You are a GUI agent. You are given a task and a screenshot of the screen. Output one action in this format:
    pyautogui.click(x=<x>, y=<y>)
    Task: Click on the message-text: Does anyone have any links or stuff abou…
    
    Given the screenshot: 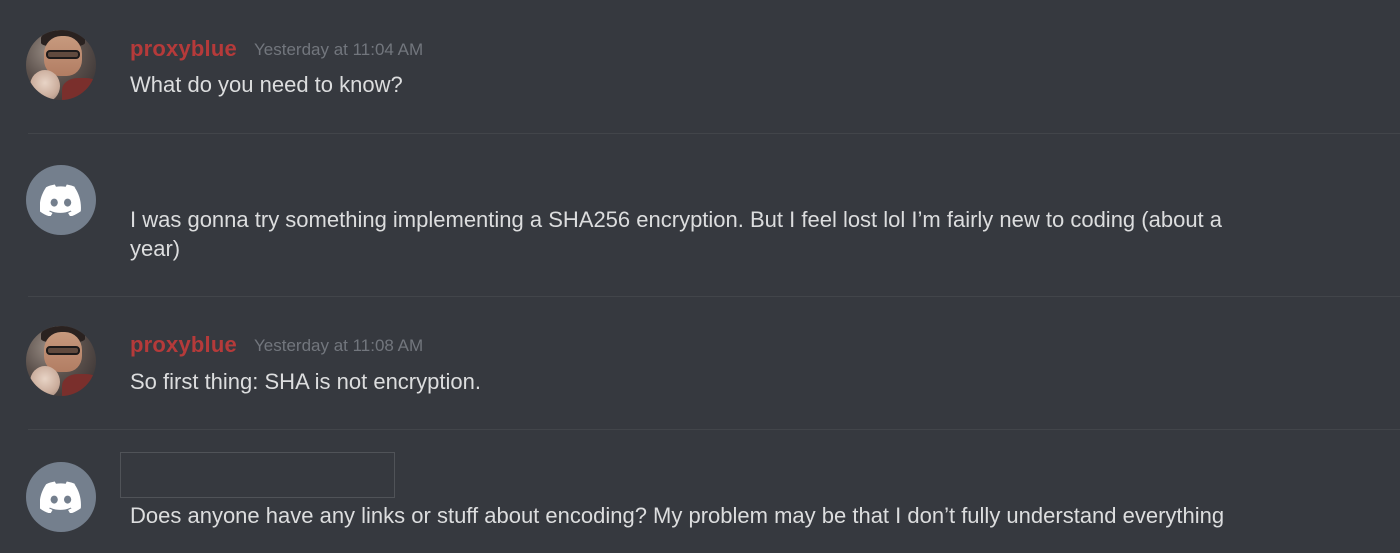 What is the action you would take?
    pyautogui.click(x=677, y=515)
    